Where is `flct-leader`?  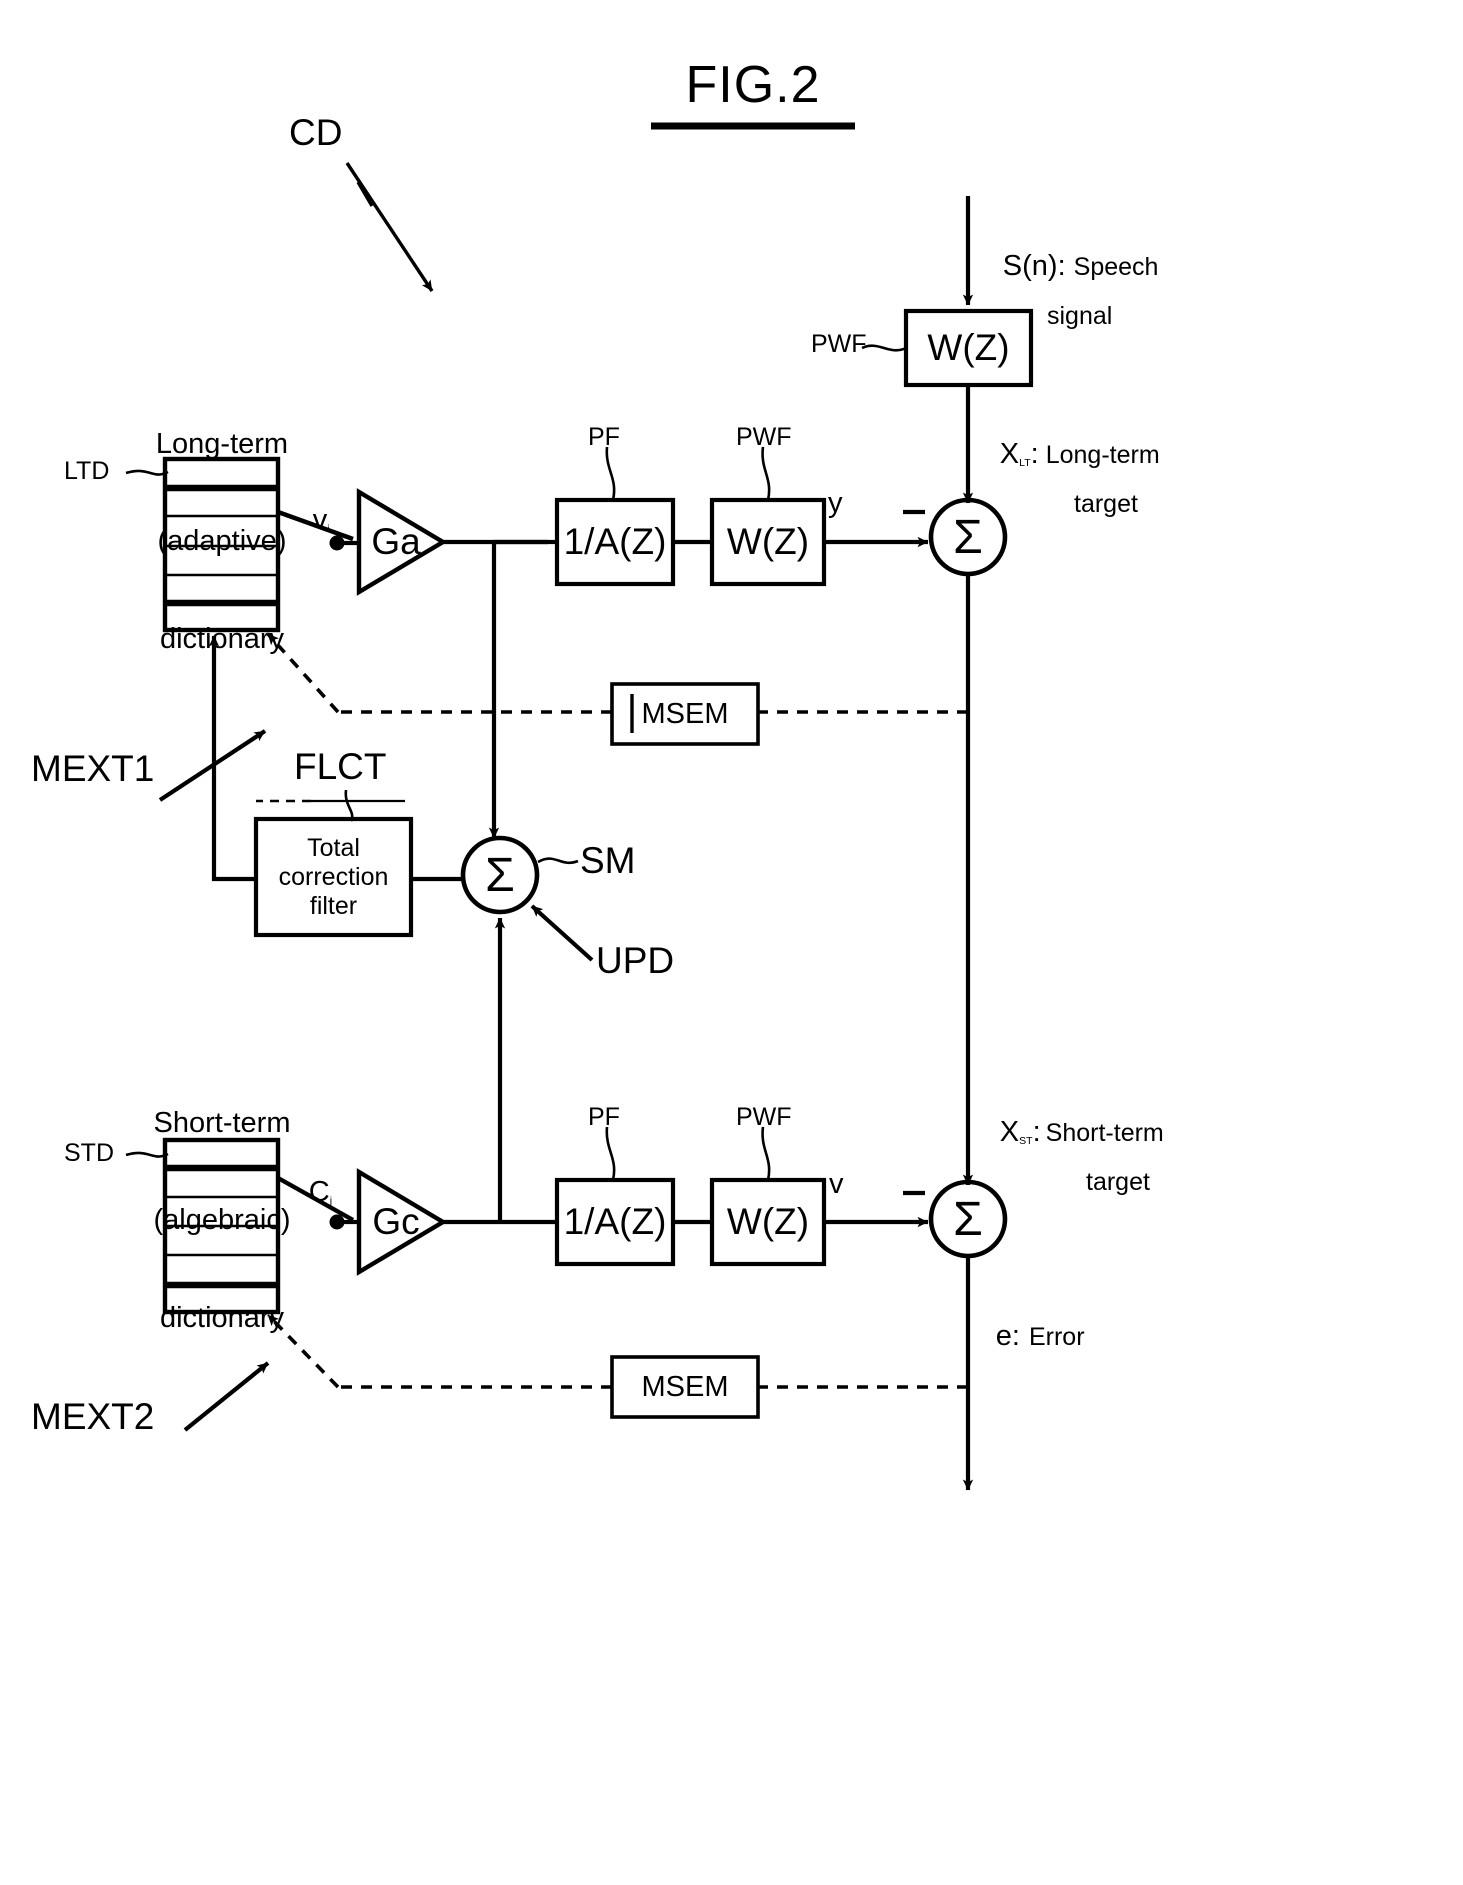
flct-leader is located at coordinates (349, 805).